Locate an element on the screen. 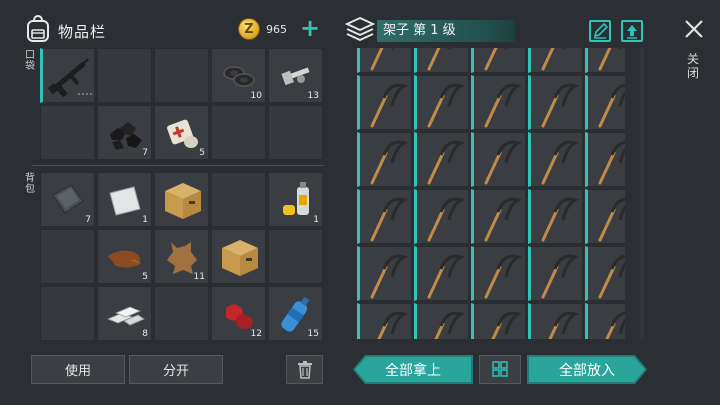 This screenshot has width=720, height=405. backpack-slot-animal-hide: 11 is located at coordinates (181, 256).